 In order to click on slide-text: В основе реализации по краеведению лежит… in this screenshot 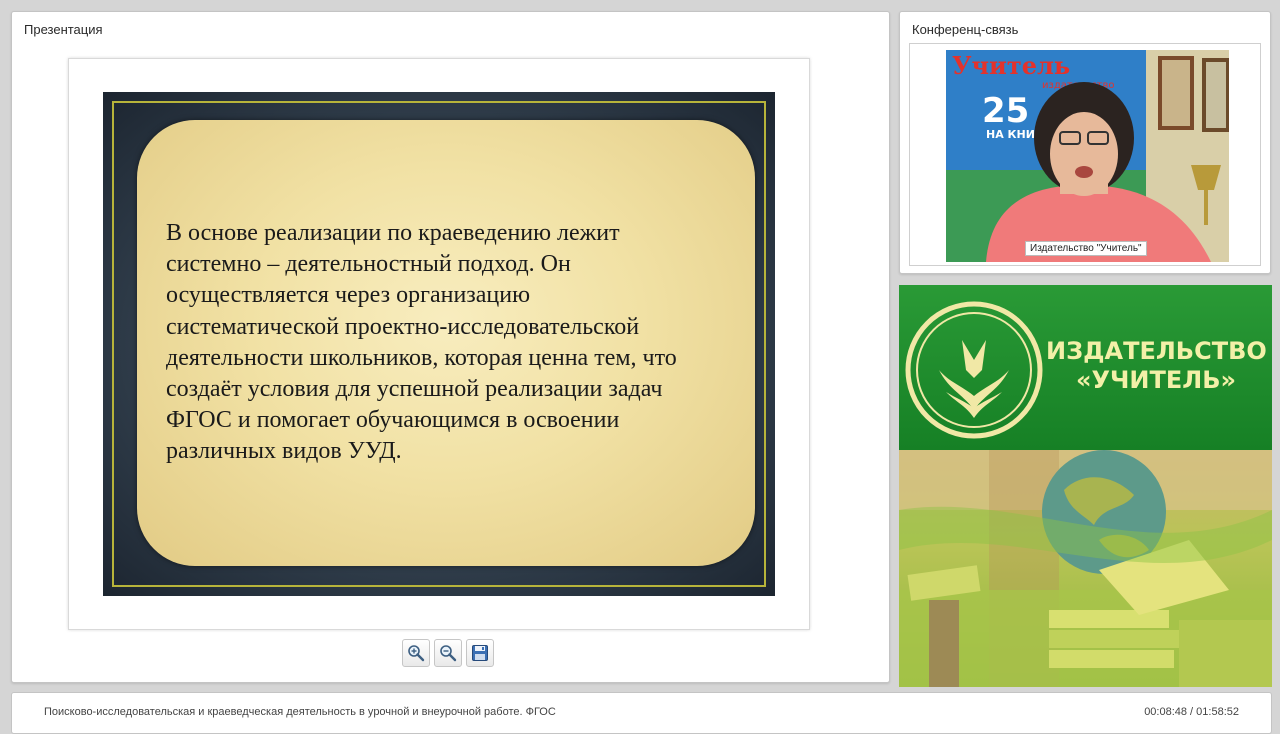, I will do `click(421, 342)`.